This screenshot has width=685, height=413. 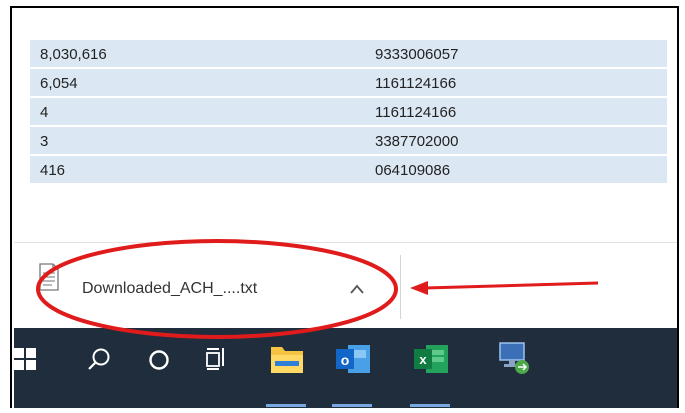 What do you see at coordinates (73, 54) in the screenshot?
I see `amount-cell: 8,030,616` at bounding box center [73, 54].